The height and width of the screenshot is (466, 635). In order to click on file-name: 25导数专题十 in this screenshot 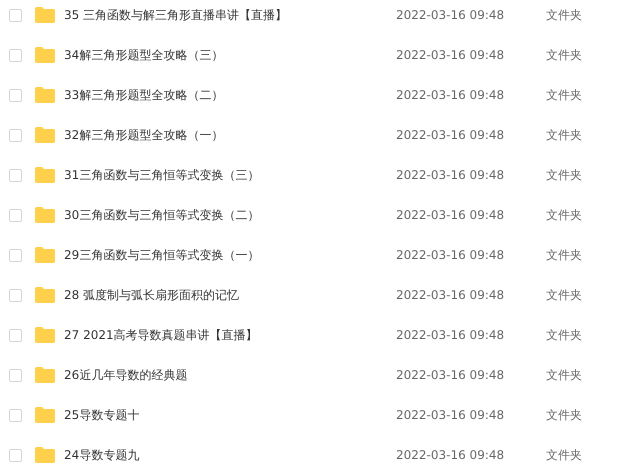, I will do `click(229, 415)`.